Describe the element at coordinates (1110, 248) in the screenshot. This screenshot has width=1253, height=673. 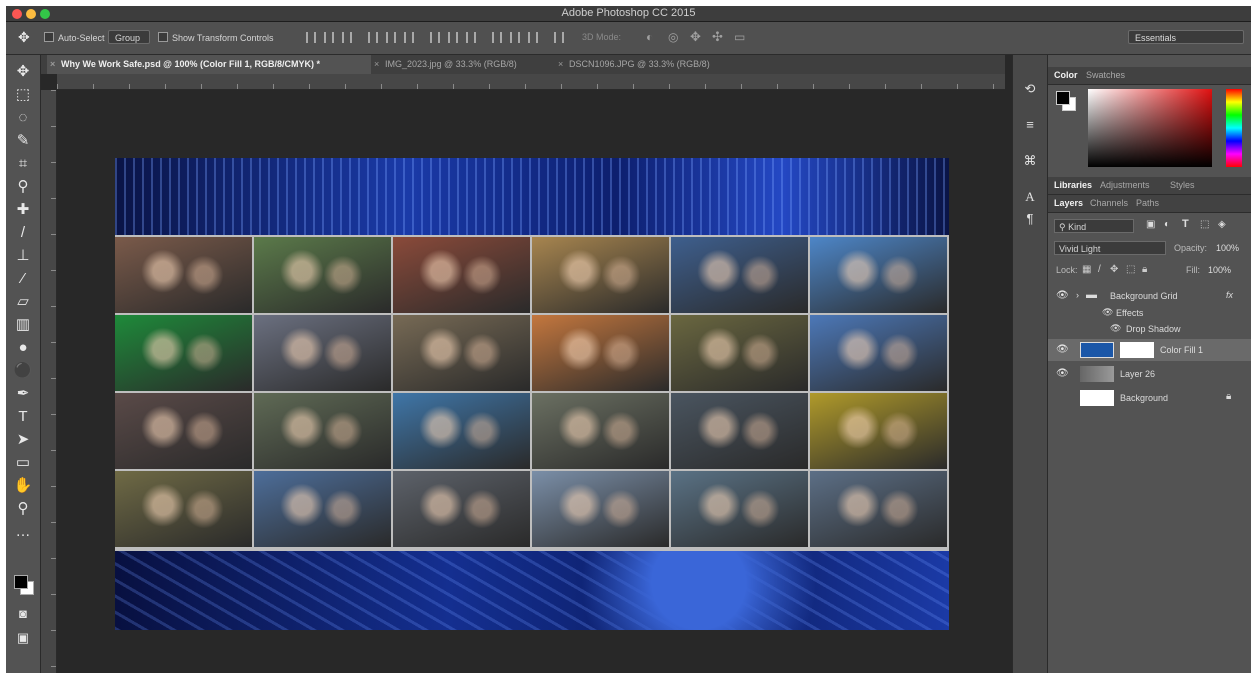
I see `blend-mode-dropdown: Vivid Light` at that location.